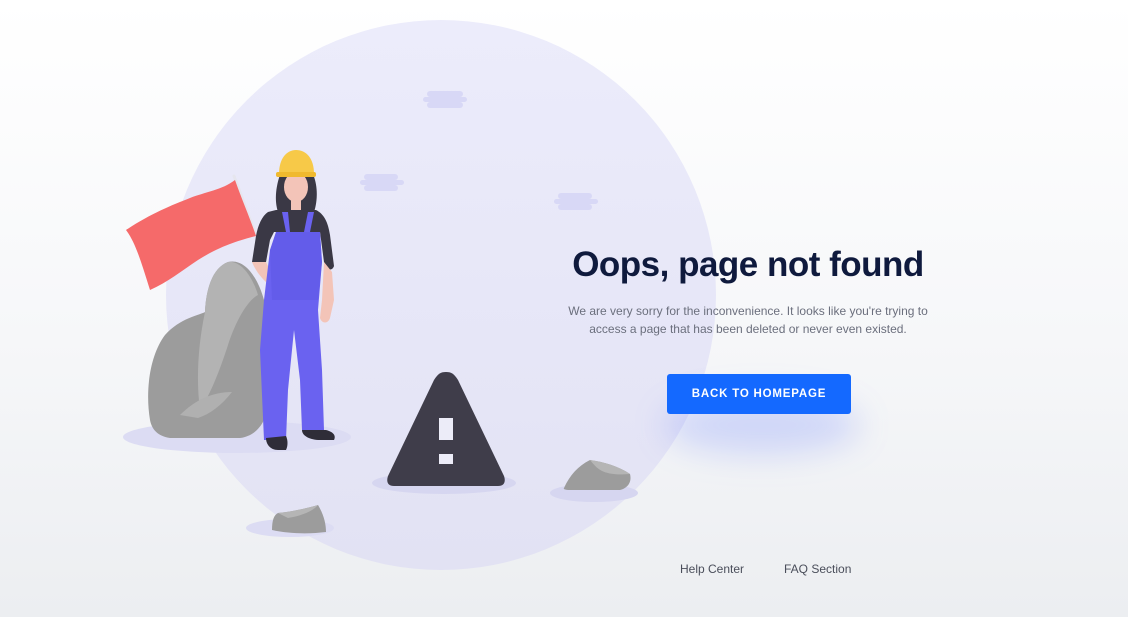 This screenshot has width=1128, height=617. I want to click on faq-section-link: FAQ Section, so click(817, 569).